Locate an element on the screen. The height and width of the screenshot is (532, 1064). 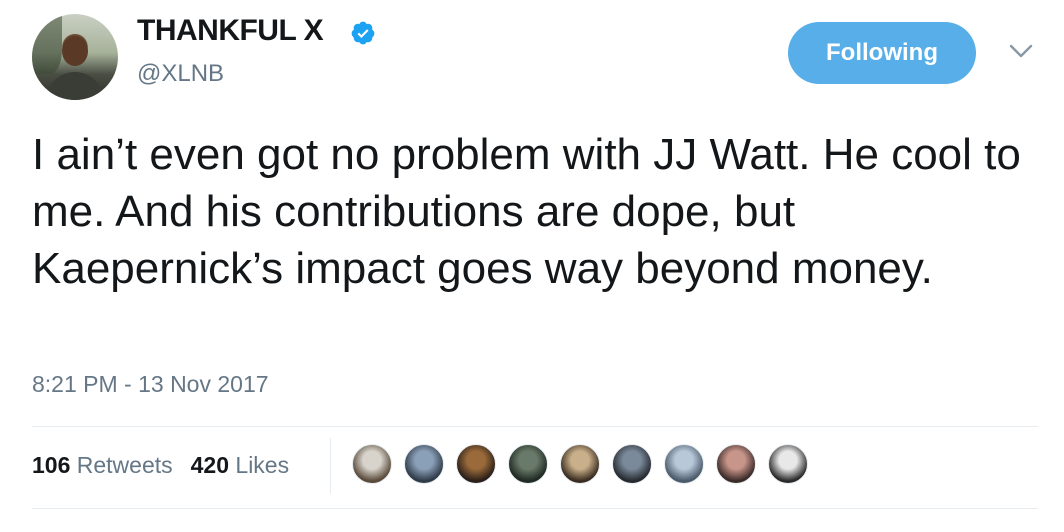
top-divider is located at coordinates (535, 426).